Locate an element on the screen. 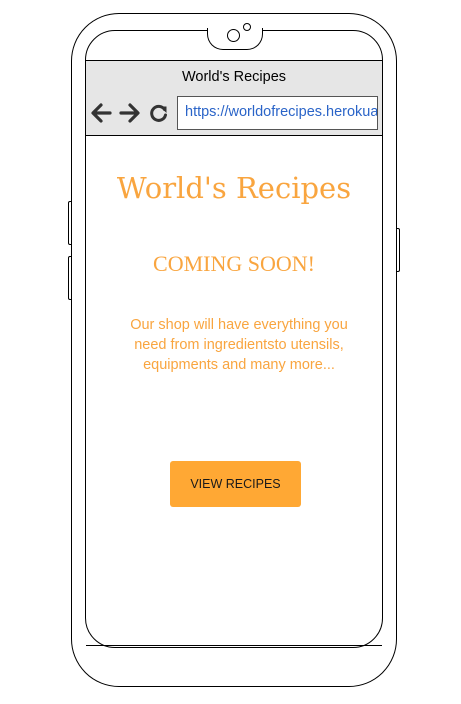  volume-up-button is located at coordinates (70, 223).